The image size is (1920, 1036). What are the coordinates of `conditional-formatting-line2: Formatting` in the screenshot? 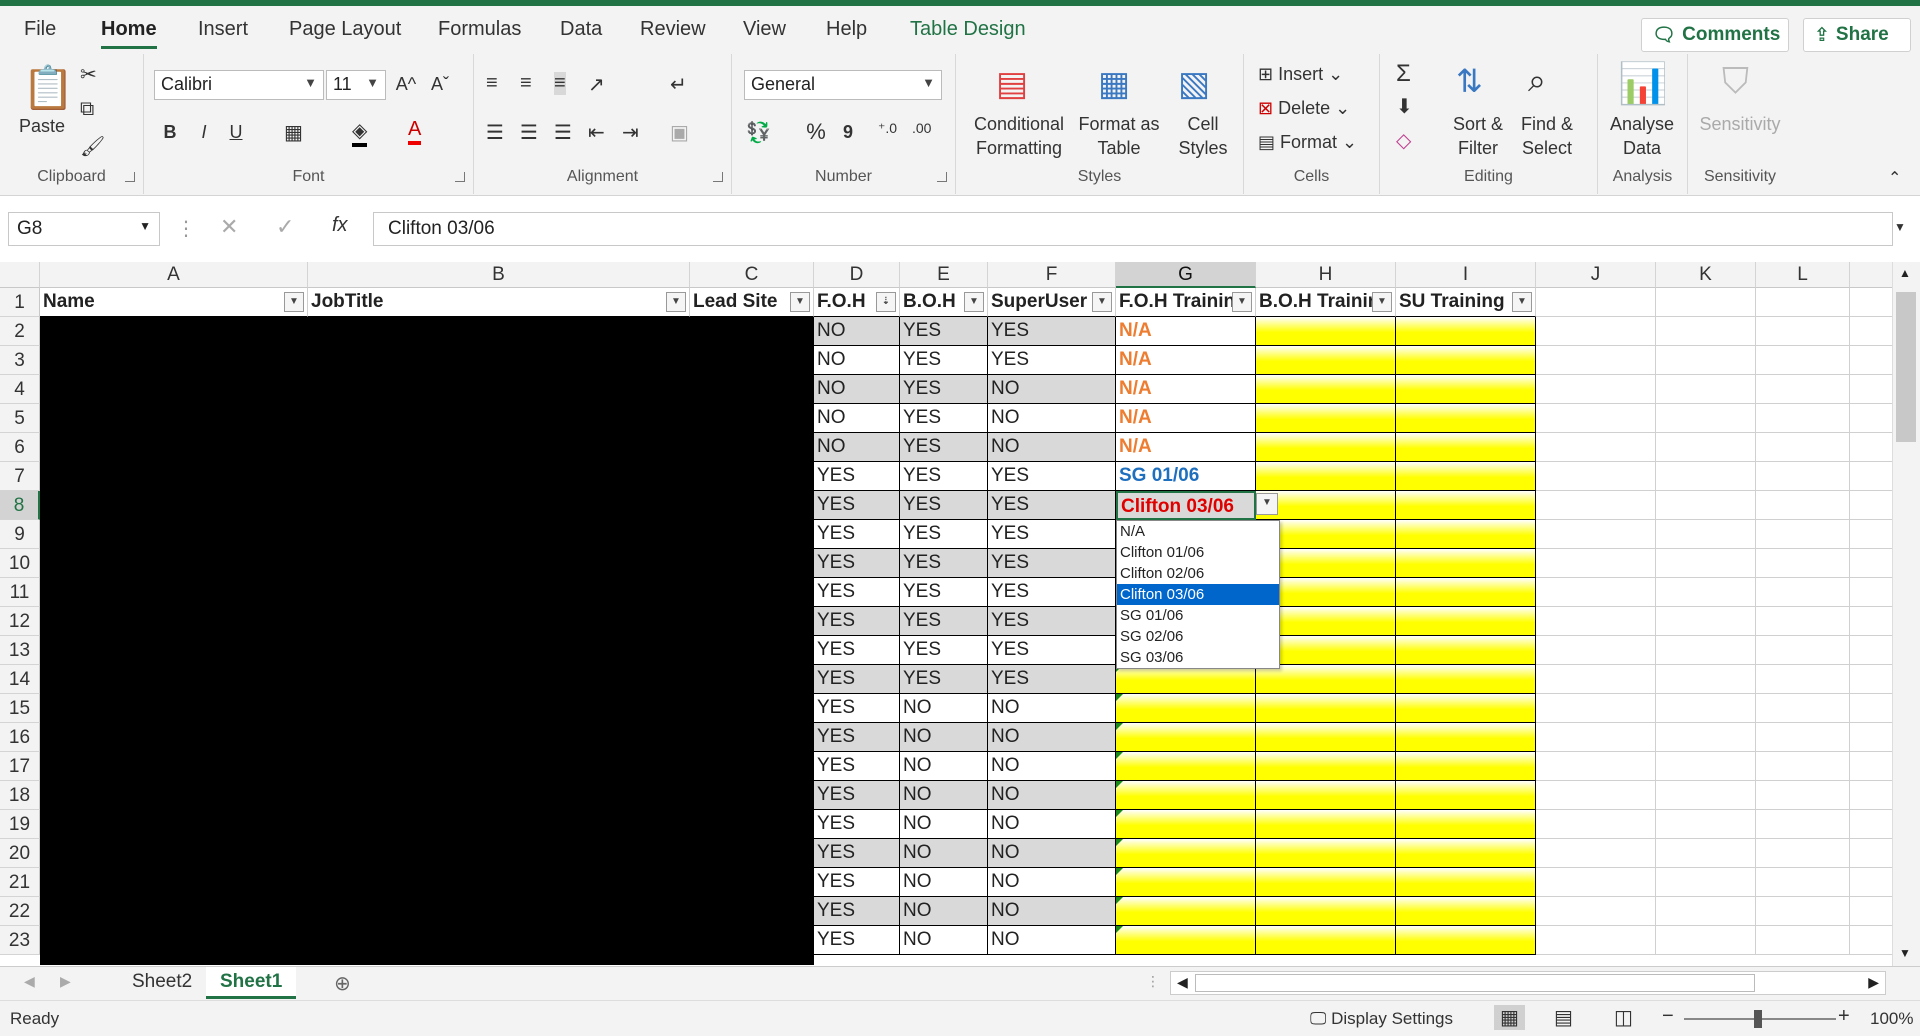 It's located at (1019, 148).